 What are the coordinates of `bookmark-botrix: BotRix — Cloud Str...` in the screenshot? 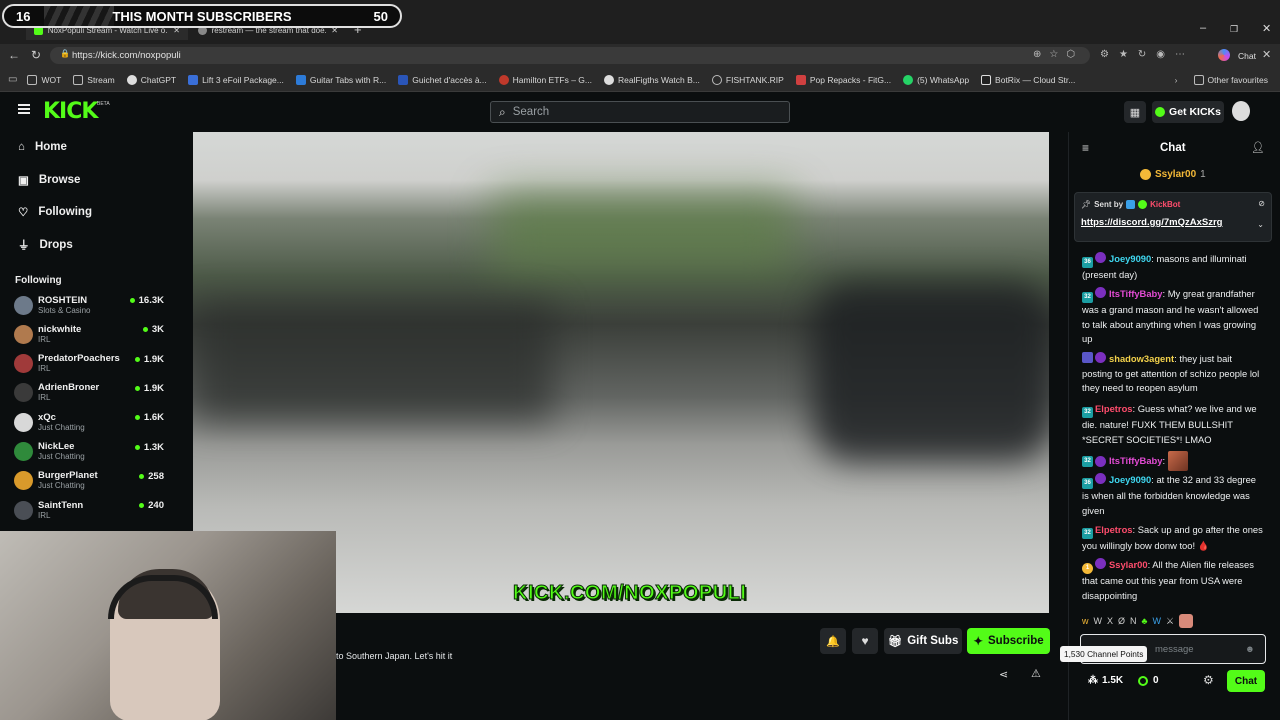 It's located at (1028, 79).